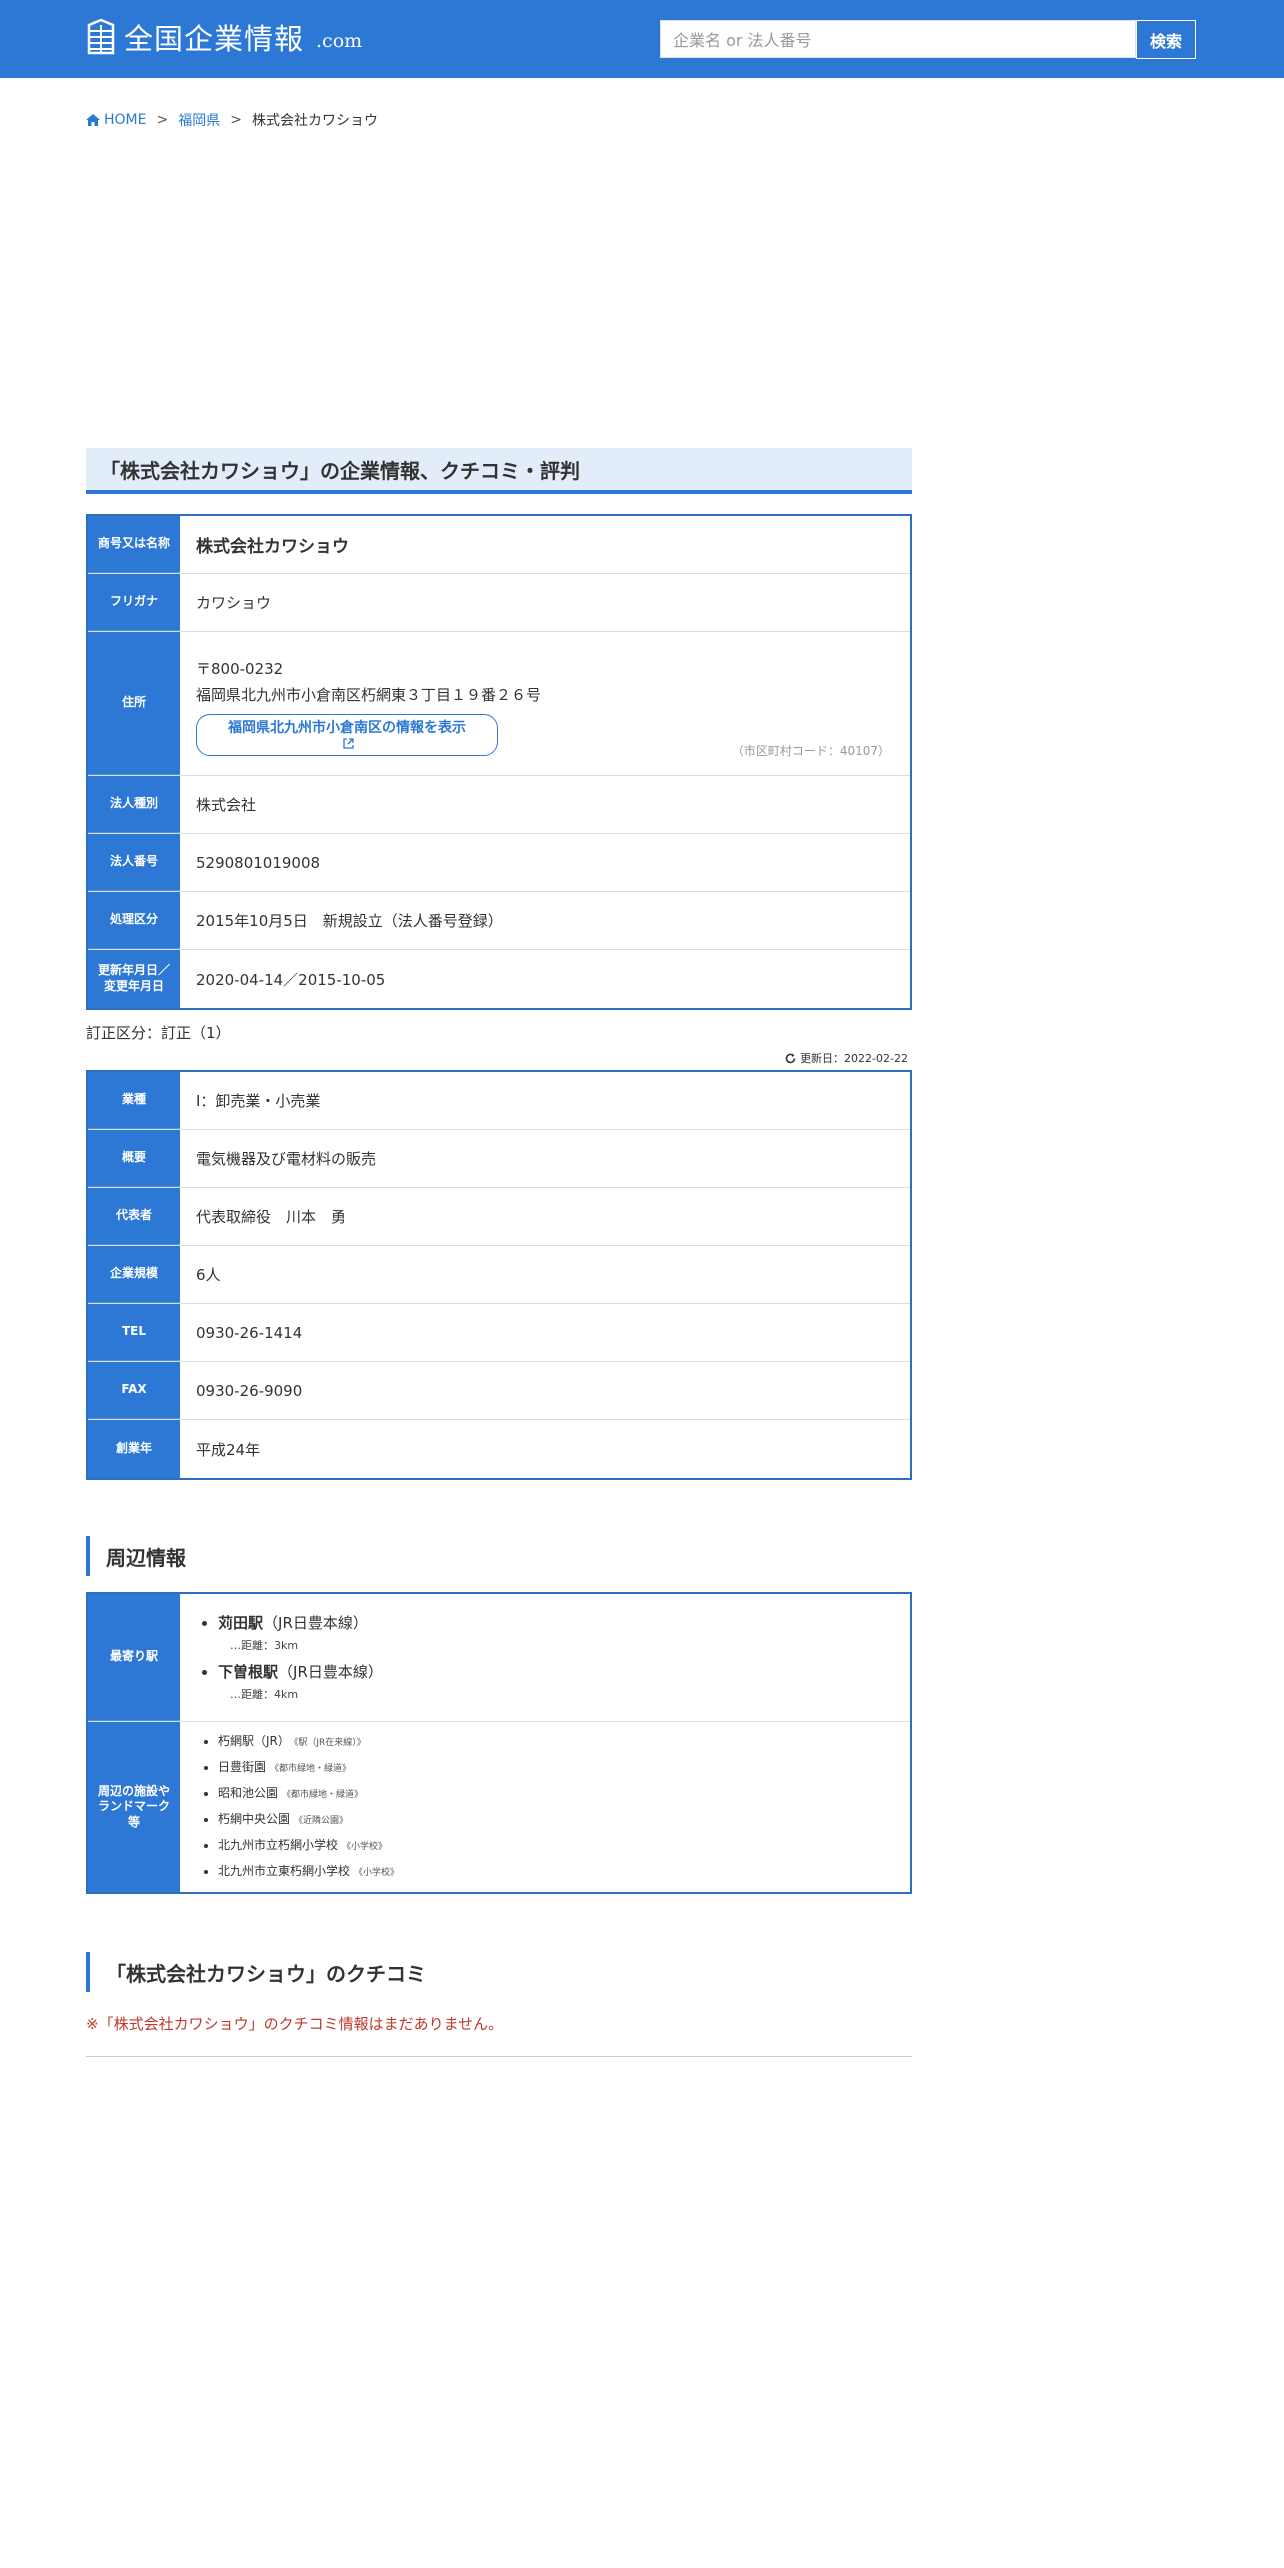 The height and width of the screenshot is (2568, 1284). I want to click on landmark-name: 朽網駅（JR）, so click(254, 1741).